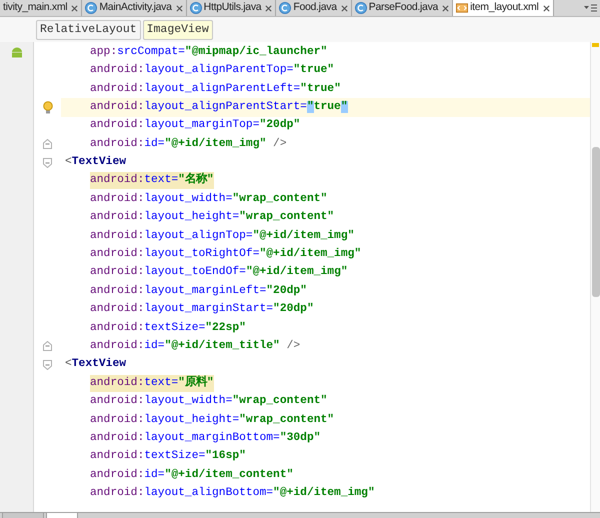  I want to click on attribute-value: "名称", so click(196, 180).